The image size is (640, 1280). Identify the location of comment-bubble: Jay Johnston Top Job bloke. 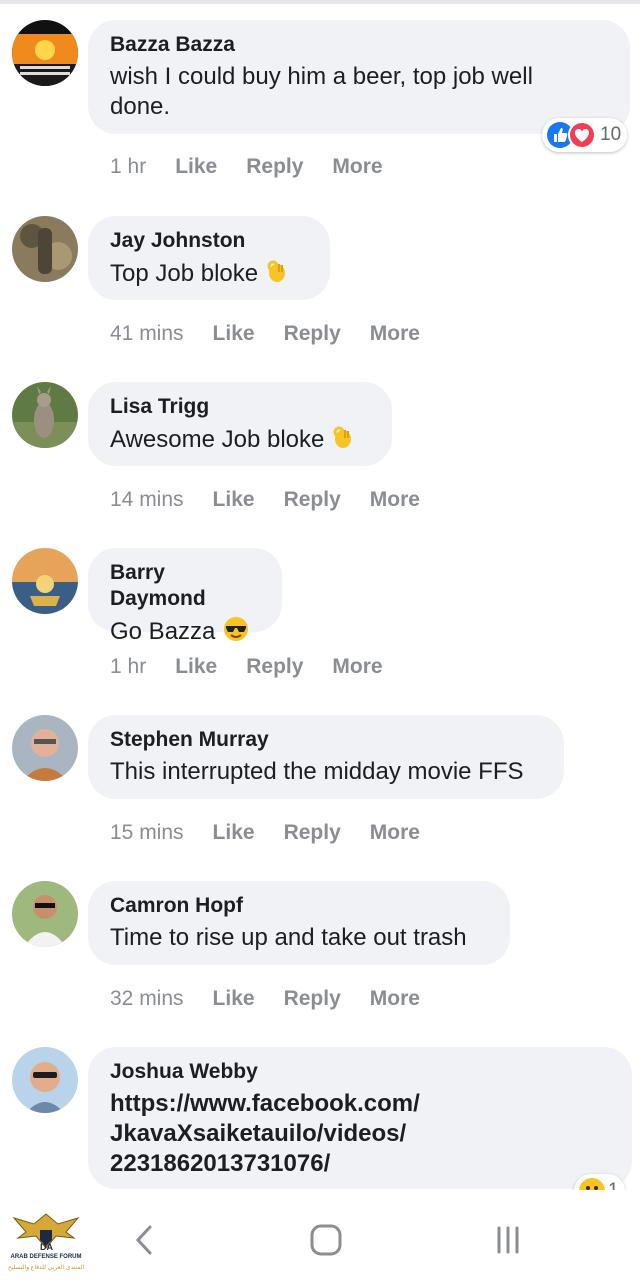
(209, 258).